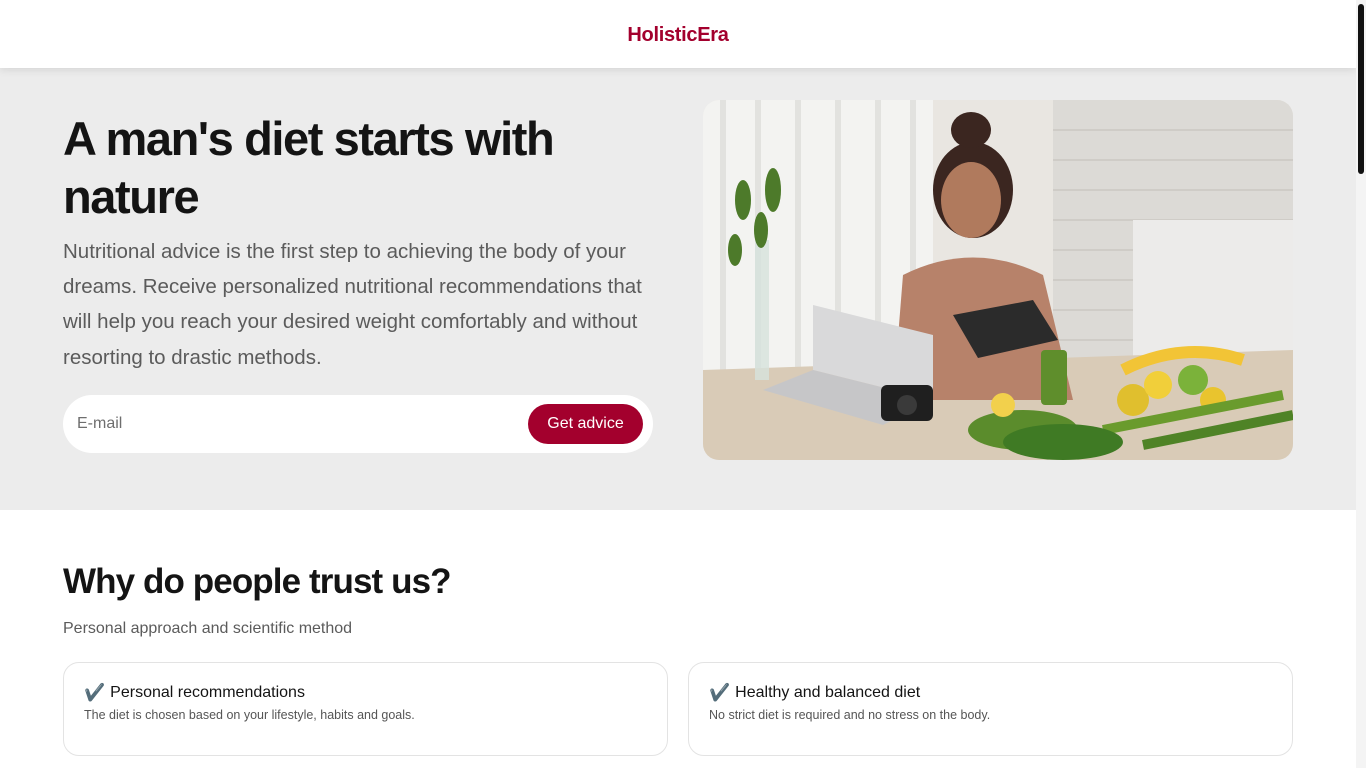  What do you see at coordinates (208, 628) in the screenshot?
I see `trust-section-subtitle: Personal approach and scientific method` at bounding box center [208, 628].